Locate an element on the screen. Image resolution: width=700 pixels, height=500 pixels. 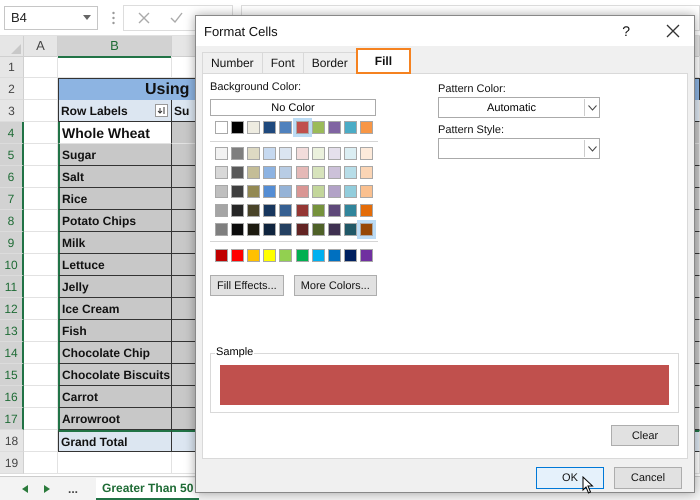
label: Background Color: is located at coordinates (256, 87).